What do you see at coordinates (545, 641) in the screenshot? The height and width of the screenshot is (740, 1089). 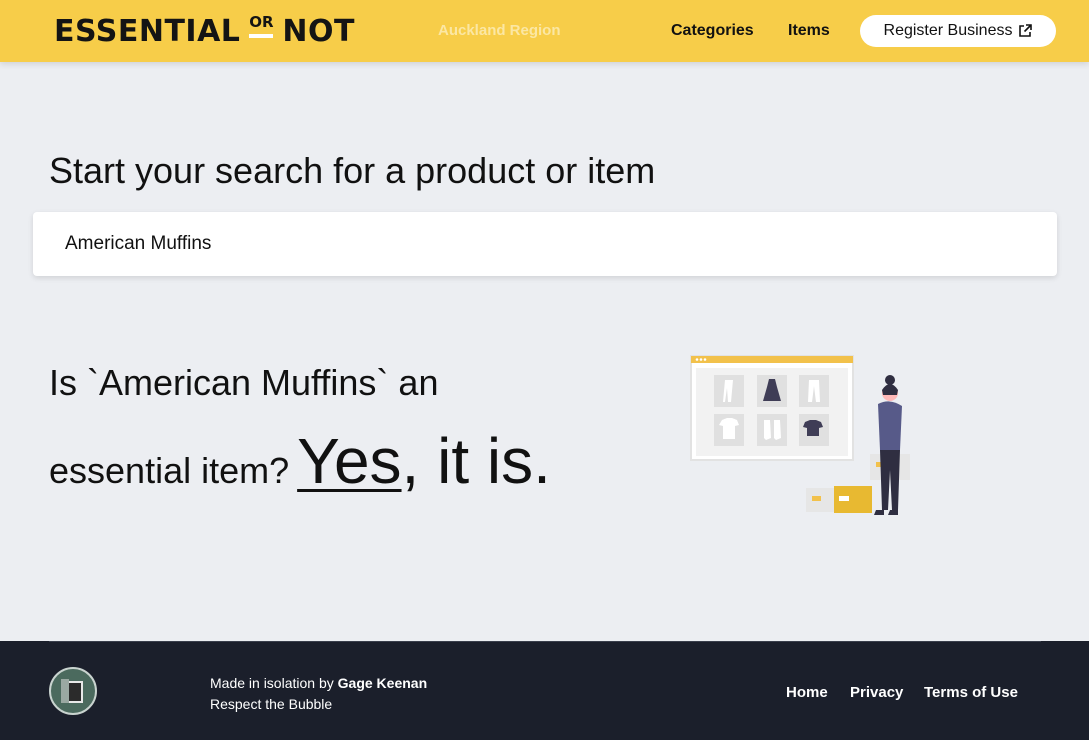 I see `footer-divider` at bounding box center [545, 641].